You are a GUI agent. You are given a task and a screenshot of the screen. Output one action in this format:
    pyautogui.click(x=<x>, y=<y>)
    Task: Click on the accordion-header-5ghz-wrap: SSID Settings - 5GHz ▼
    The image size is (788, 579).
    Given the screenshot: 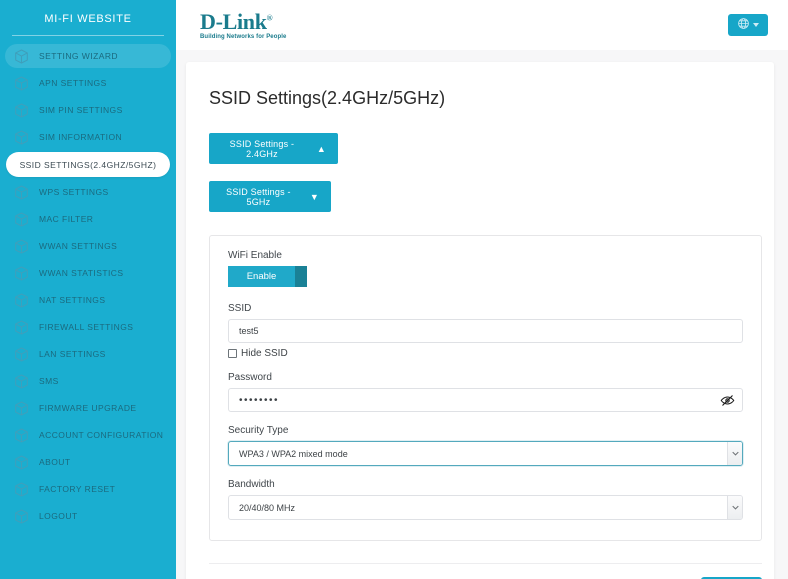 What is the action you would take?
    pyautogui.click(x=491, y=196)
    